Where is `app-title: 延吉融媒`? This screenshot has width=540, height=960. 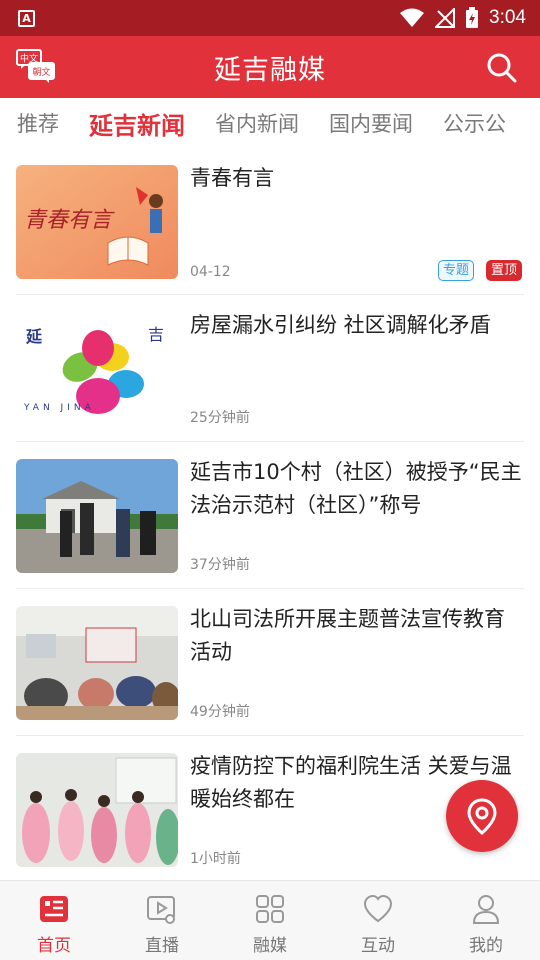 app-title: 延吉融媒 is located at coordinates (270, 70).